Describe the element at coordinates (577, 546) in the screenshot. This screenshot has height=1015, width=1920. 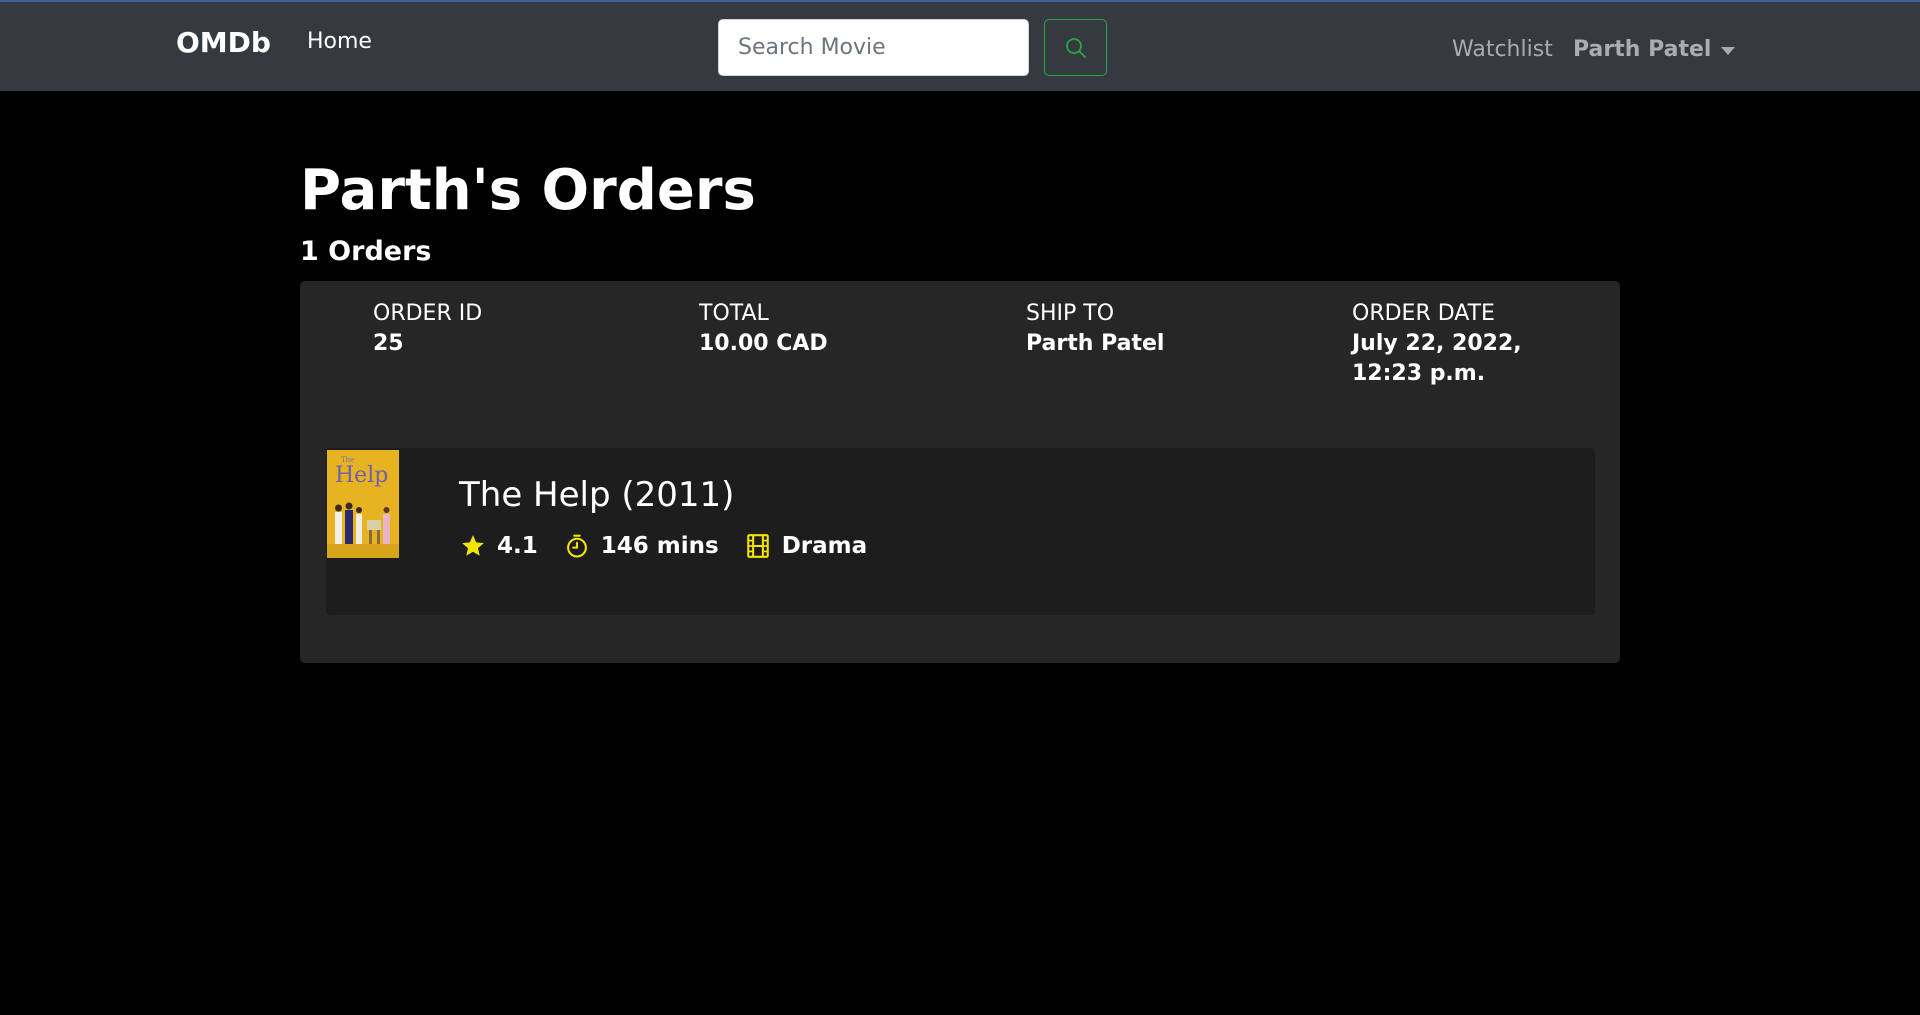
I see `stopwatch-icon` at that location.